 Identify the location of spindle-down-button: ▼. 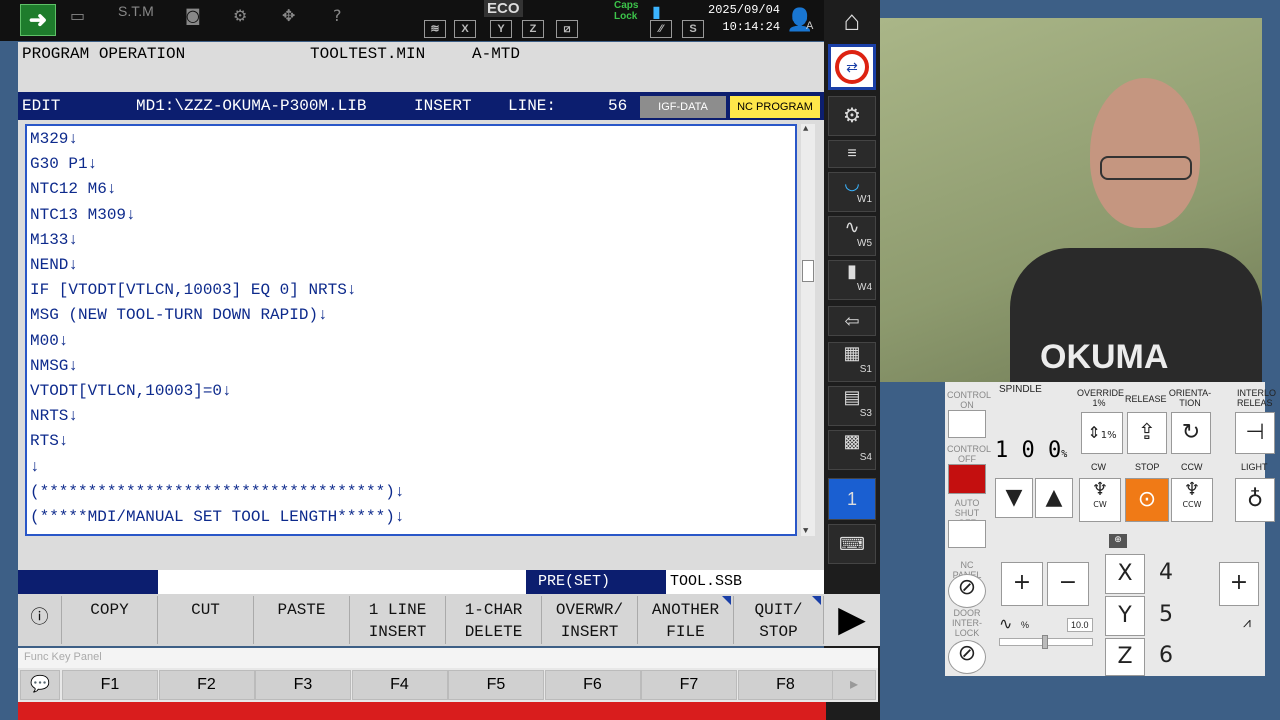
(1014, 498).